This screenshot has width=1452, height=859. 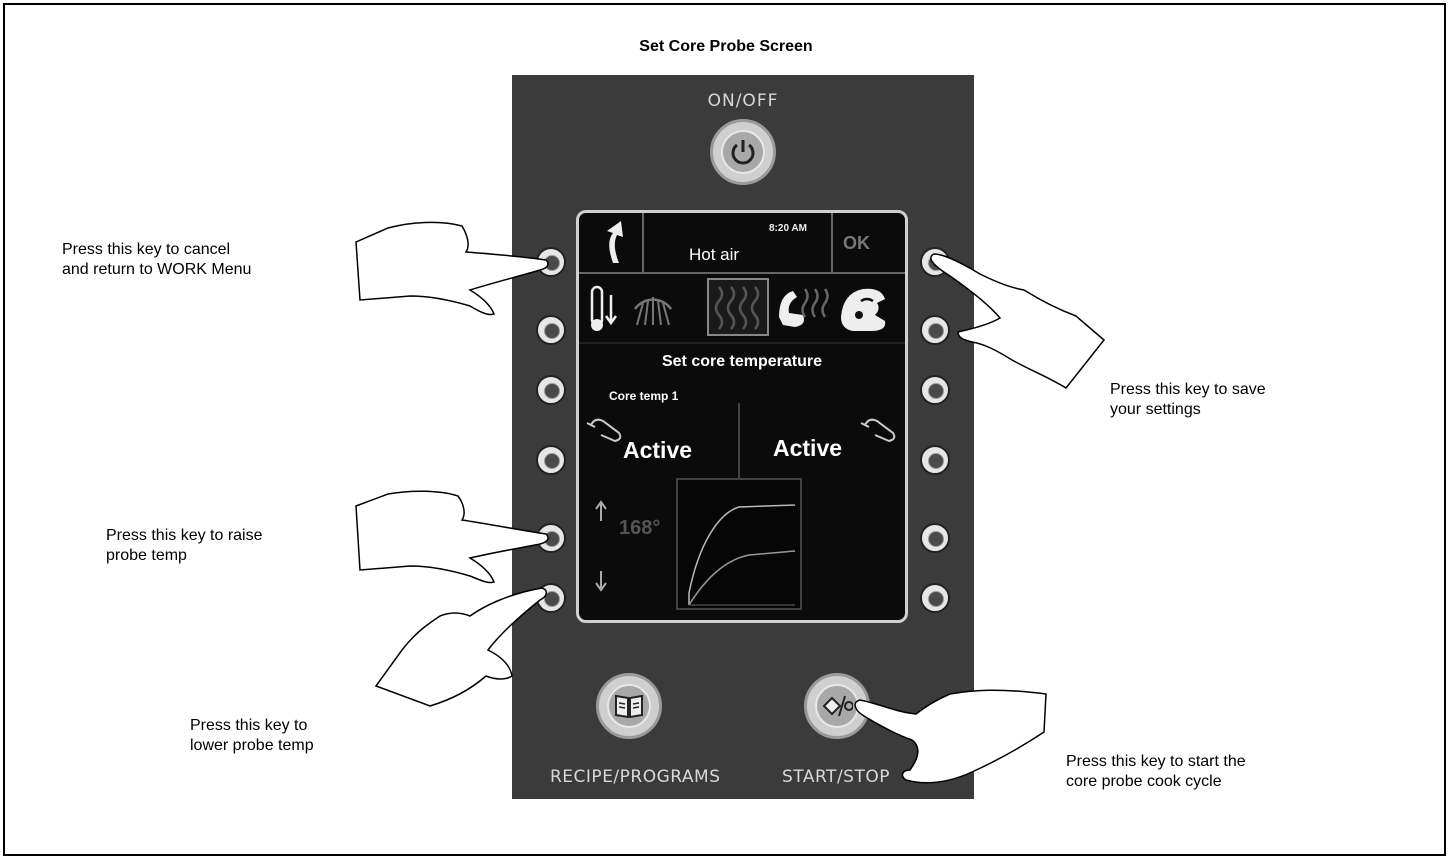 What do you see at coordinates (460, 647) in the screenshot?
I see `hand-lower-icon` at bounding box center [460, 647].